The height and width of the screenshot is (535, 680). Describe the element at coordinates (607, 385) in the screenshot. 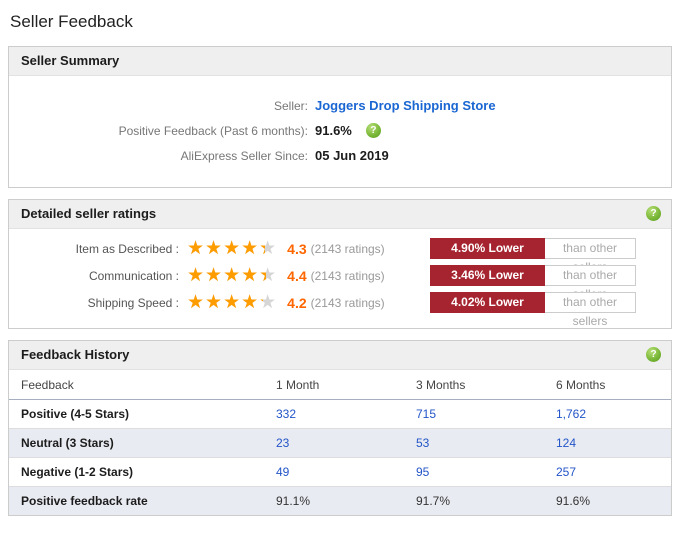

I see `column-header-6-months: 6 Months` at that location.